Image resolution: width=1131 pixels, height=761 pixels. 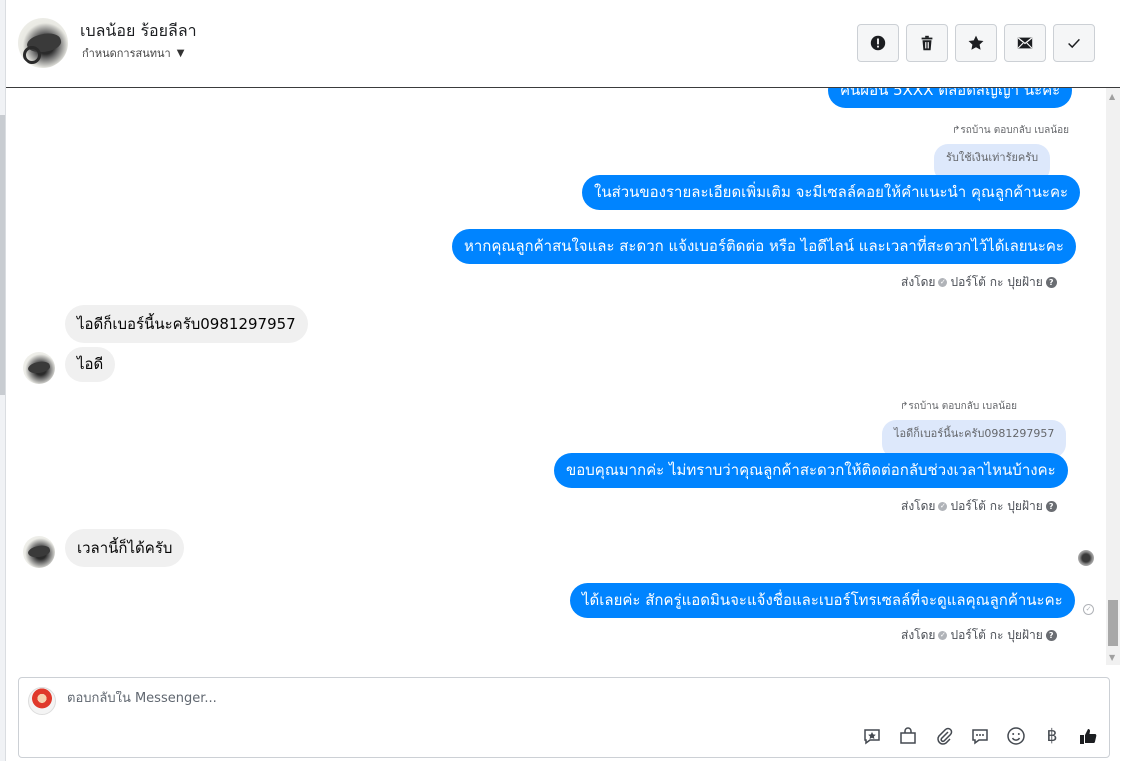 I want to click on saved-reply-button, so click(x=872, y=736).